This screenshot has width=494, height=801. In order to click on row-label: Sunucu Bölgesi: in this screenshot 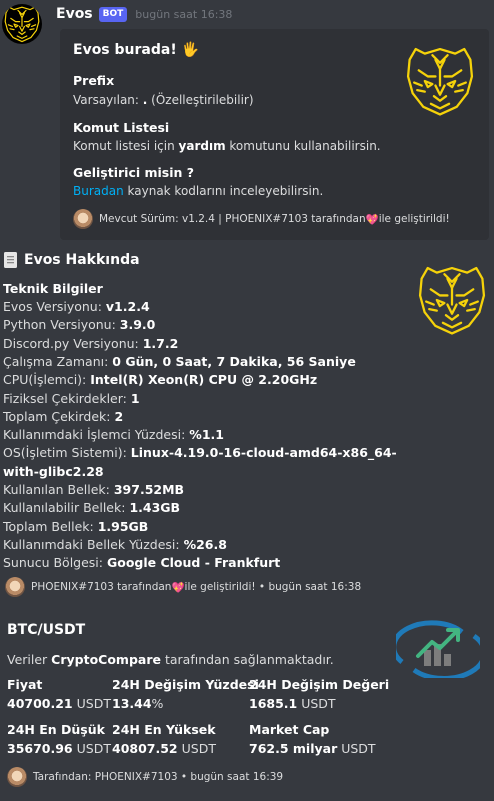, I will do `click(55, 563)`.